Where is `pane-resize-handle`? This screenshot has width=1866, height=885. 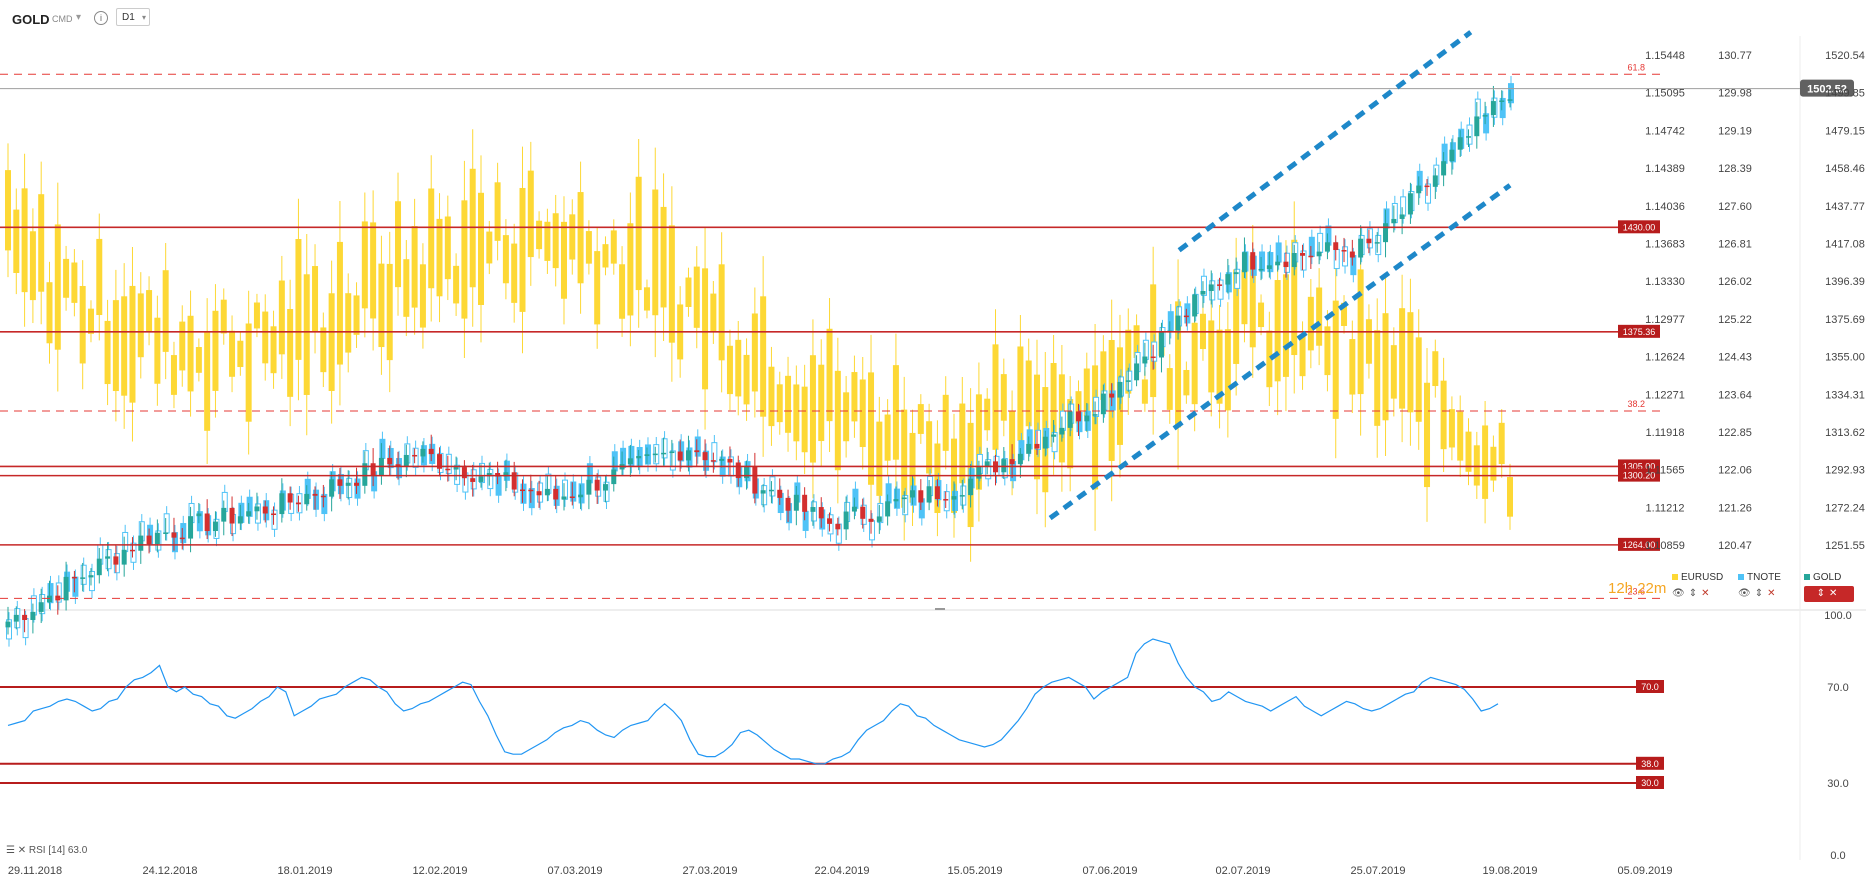
pane-resize-handle is located at coordinates (940, 609).